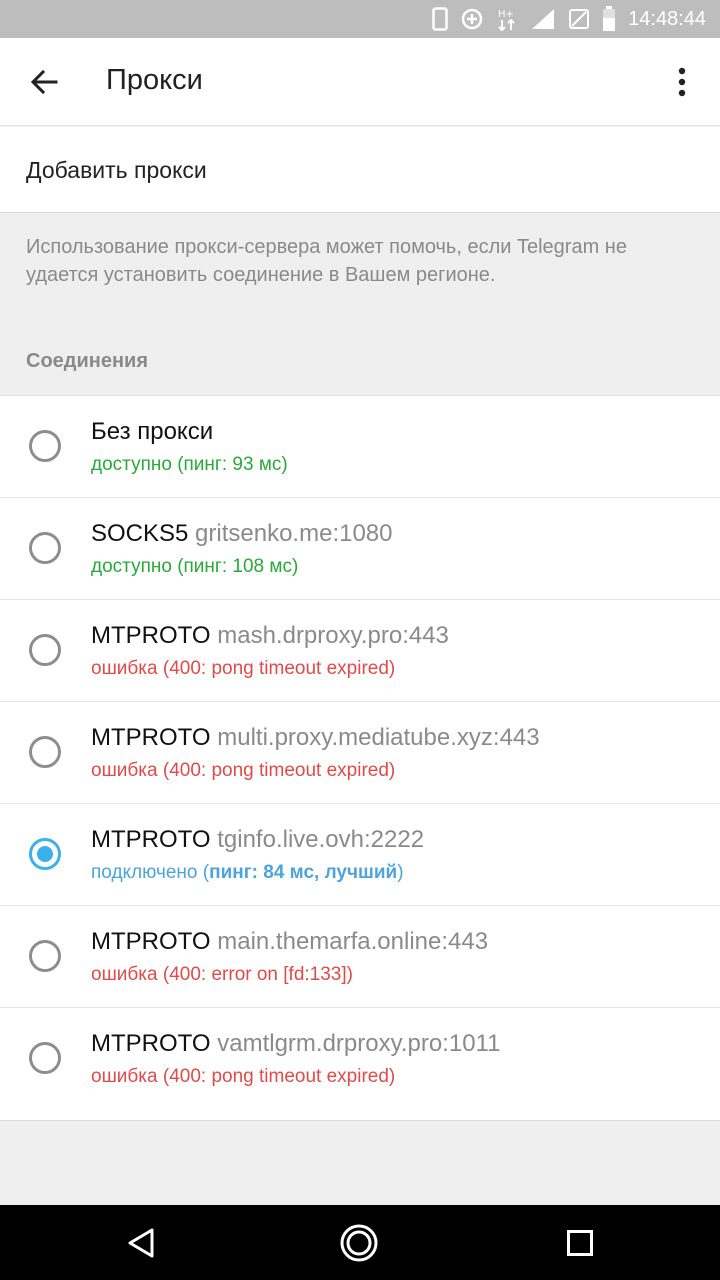 Image resolution: width=720 pixels, height=1280 pixels. Describe the element at coordinates (222, 974) in the screenshot. I see `proxy-status: ошибка (400: error on [fd:133])` at that location.